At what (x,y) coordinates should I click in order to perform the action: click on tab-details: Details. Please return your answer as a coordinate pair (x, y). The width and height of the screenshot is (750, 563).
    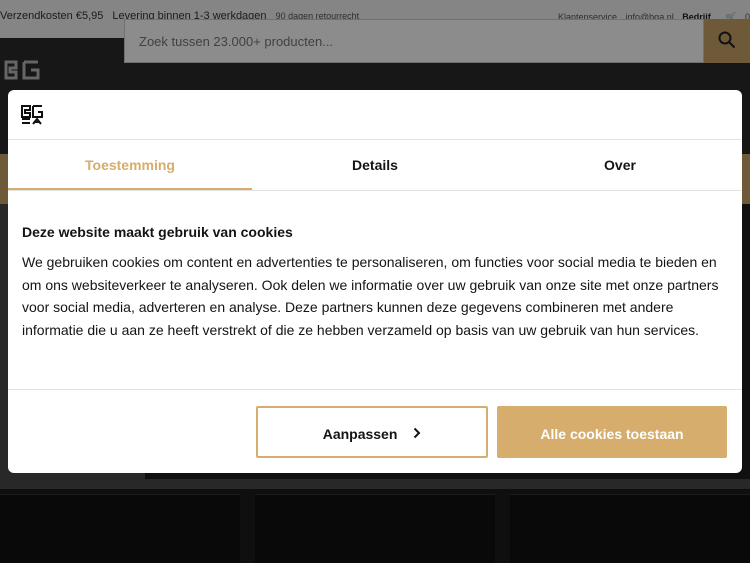
    Looking at the image, I should click on (375, 165).